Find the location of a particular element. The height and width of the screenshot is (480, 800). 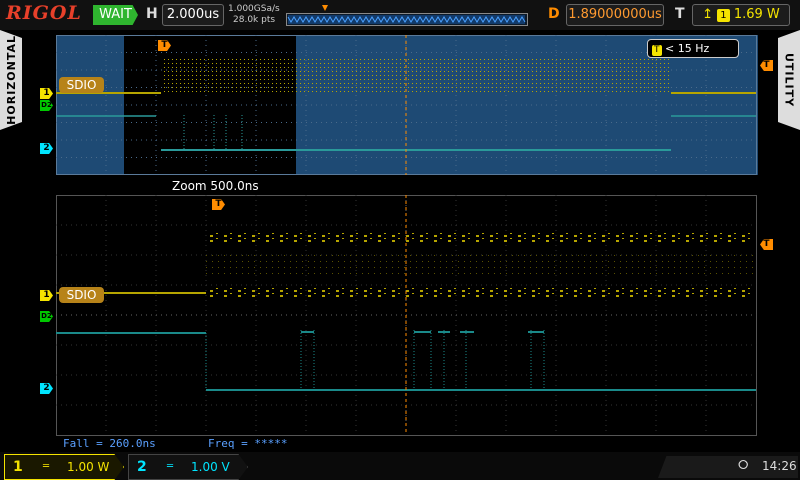

trigger-source-badge: 1 is located at coordinates (723, 15).